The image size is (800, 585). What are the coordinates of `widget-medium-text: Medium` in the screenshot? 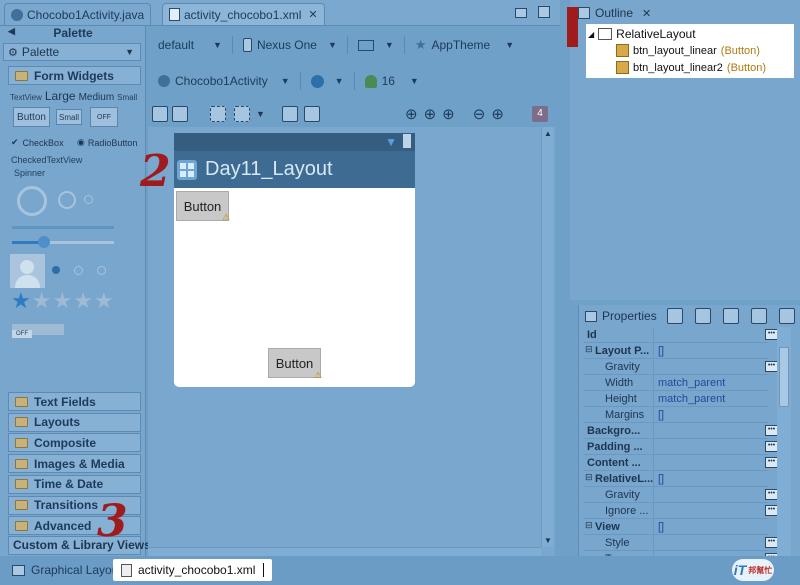 It's located at (97, 97).